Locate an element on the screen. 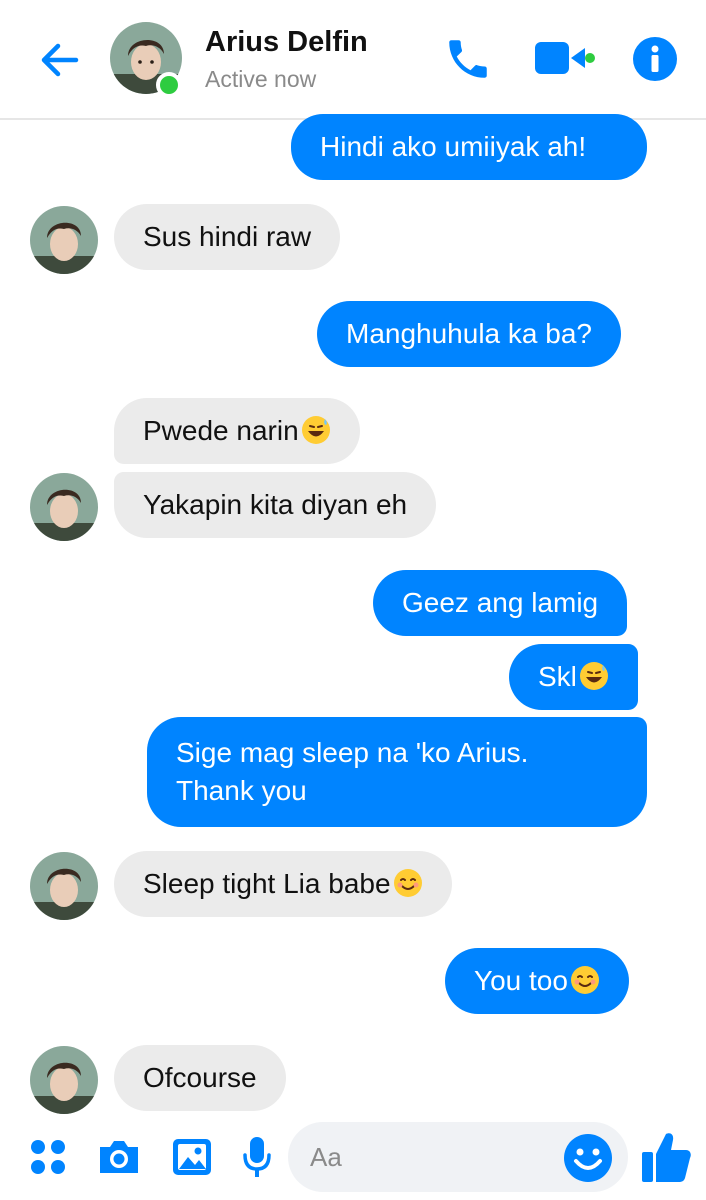 The width and height of the screenshot is (706, 1200). message-outgoing: Manghuhula ka ba? is located at coordinates (469, 334).